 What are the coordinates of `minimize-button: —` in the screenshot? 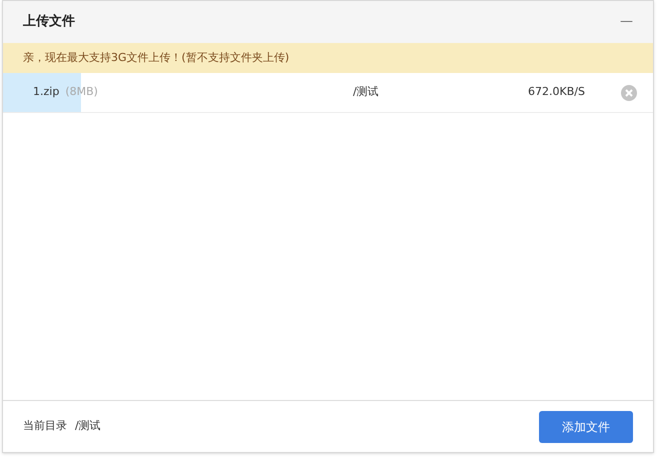 It's located at (626, 22).